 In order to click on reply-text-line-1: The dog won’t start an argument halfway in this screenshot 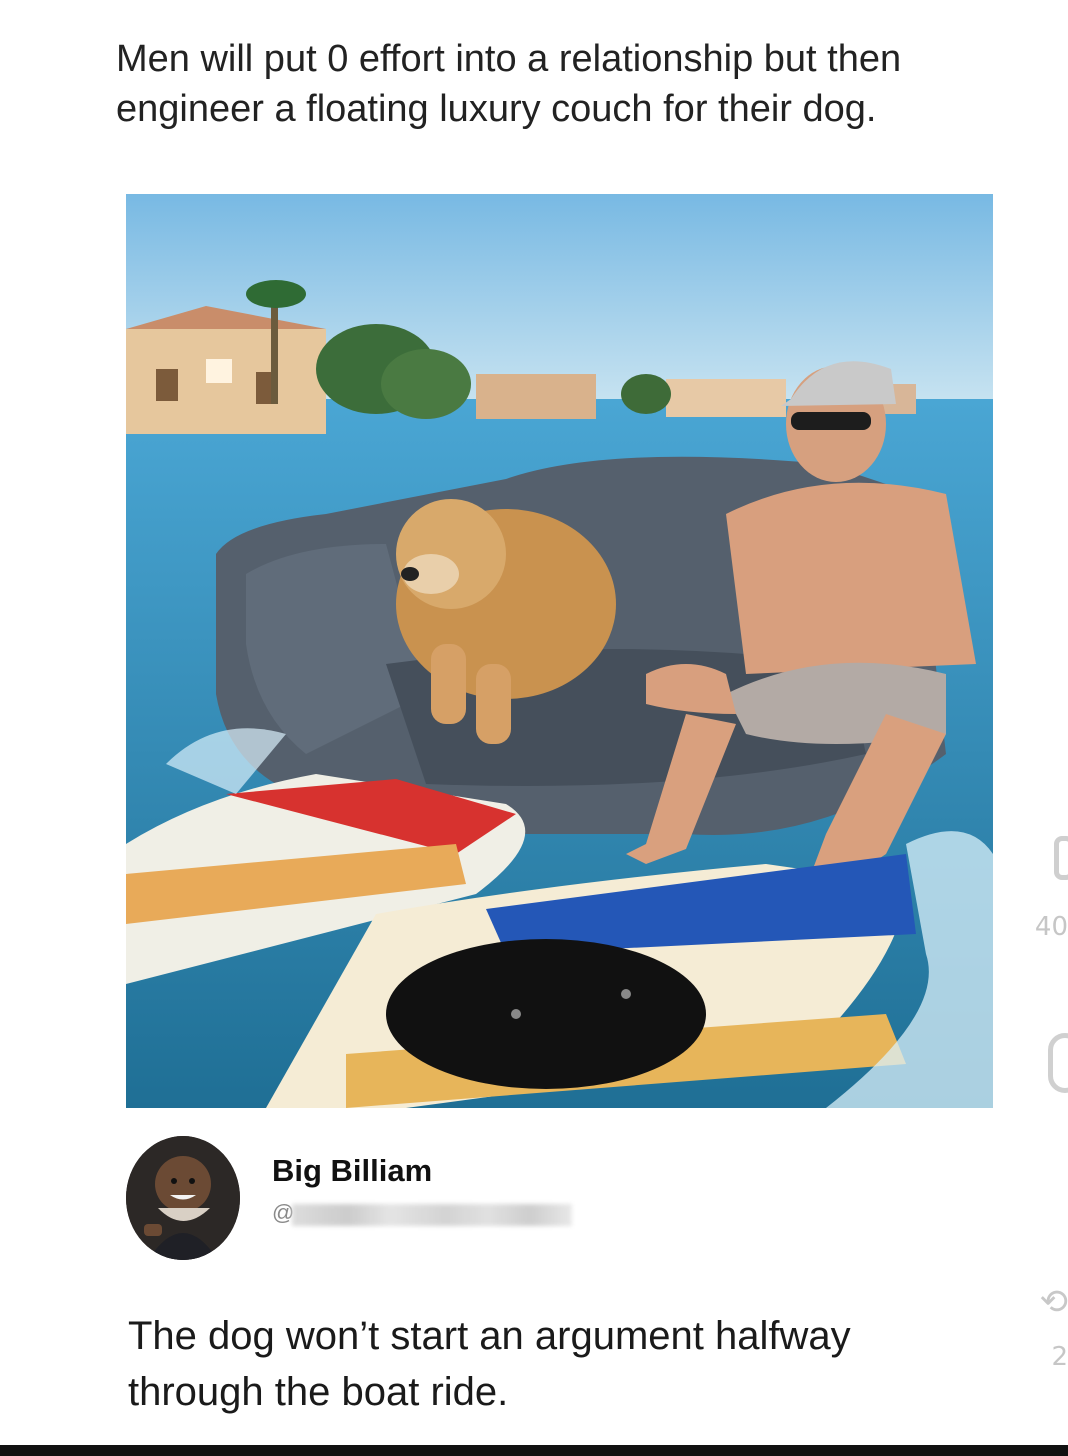, I will do `click(489, 1336)`.